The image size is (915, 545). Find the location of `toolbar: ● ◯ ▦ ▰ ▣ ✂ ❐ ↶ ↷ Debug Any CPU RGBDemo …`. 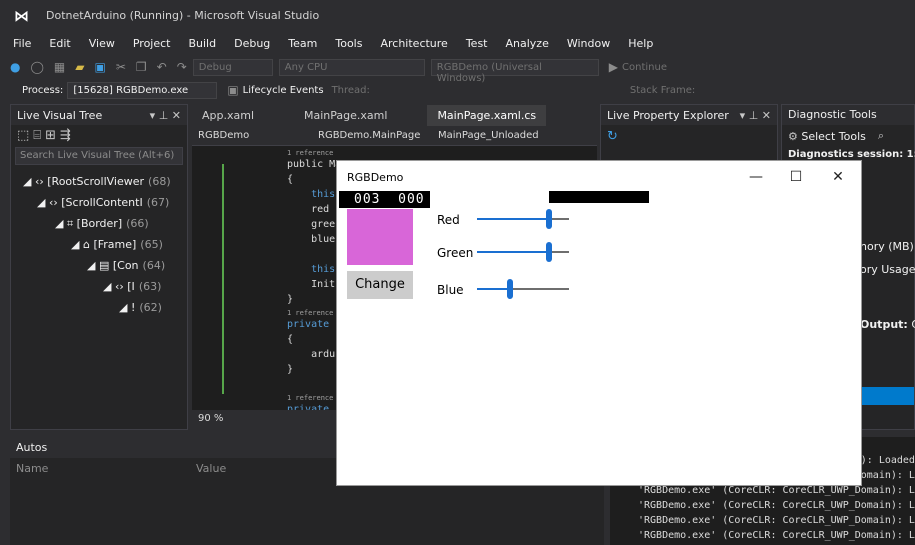

toolbar: ● ◯ ▦ ▰ ▣ ✂ ❐ ↶ ↷ Debug Any CPU RGBDemo … is located at coordinates (457, 69).